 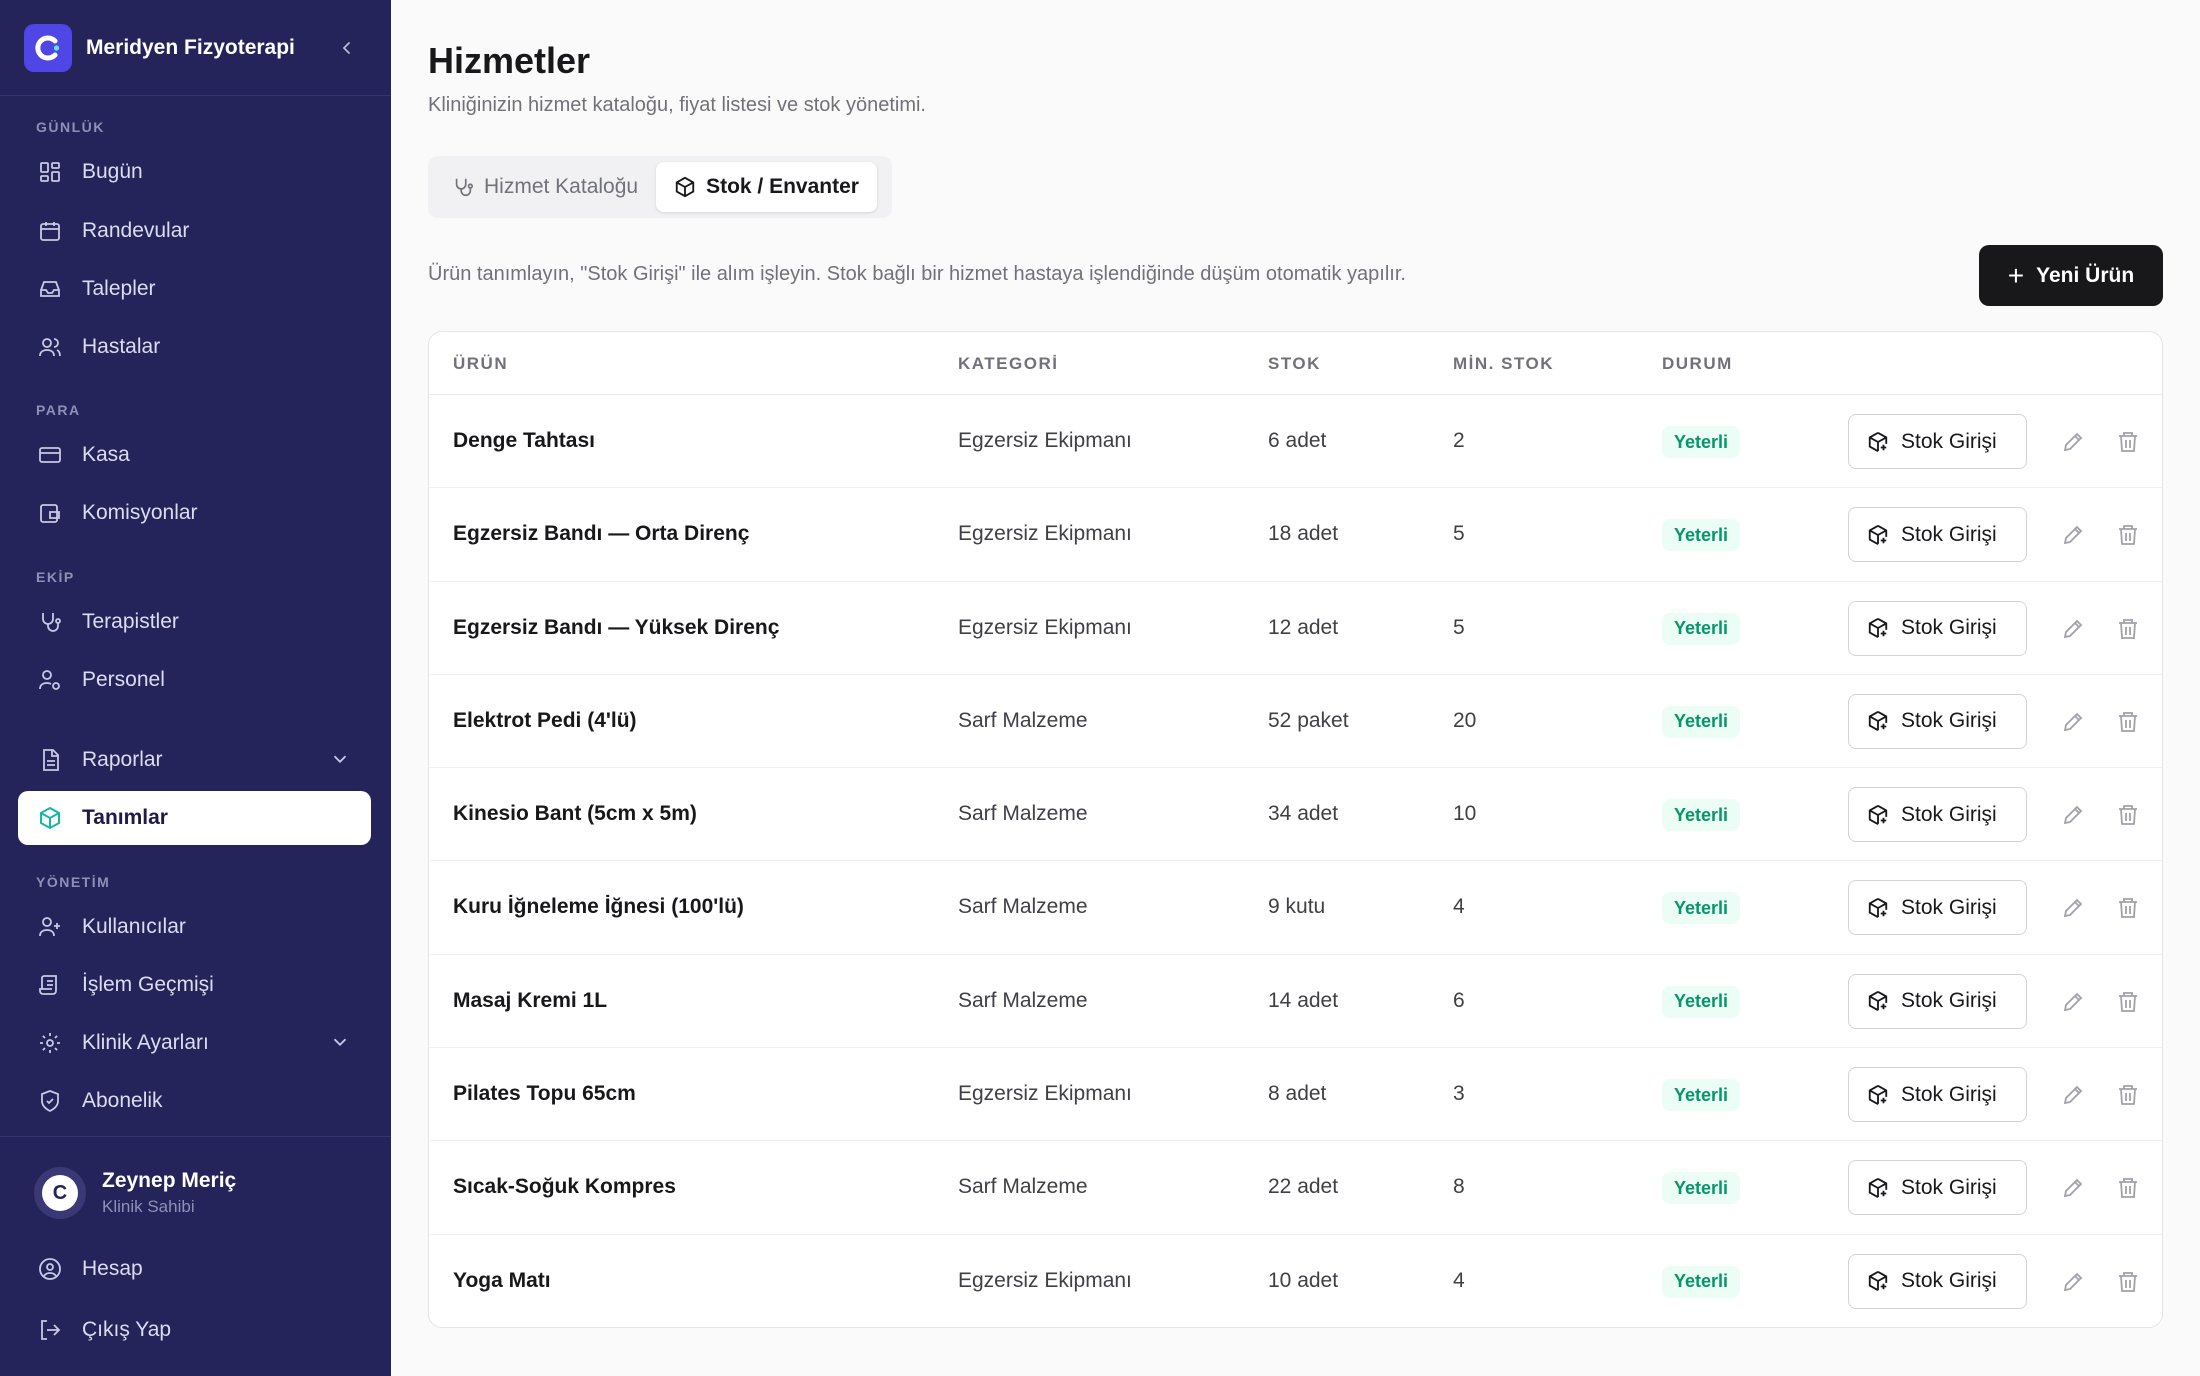 I want to click on product-name: Egzersiz Bandı — Yüksek Direnç, so click(x=616, y=627).